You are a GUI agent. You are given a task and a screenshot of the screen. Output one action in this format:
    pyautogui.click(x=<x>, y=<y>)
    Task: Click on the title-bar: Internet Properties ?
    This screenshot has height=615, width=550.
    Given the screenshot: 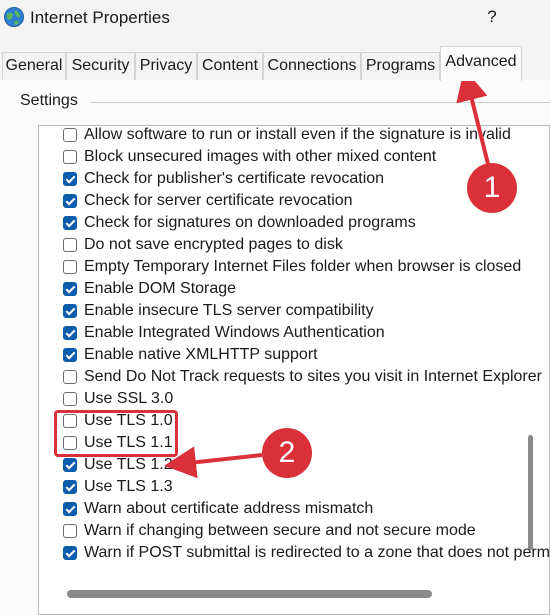 What is the action you would take?
    pyautogui.click(x=275, y=19)
    